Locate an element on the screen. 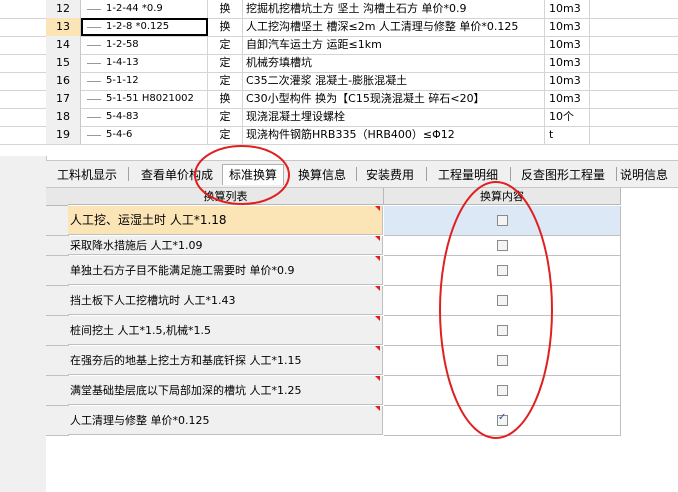 The height and width of the screenshot is (492, 678). row-name: 机械夯填槽坑 is located at coordinates (394, 63).